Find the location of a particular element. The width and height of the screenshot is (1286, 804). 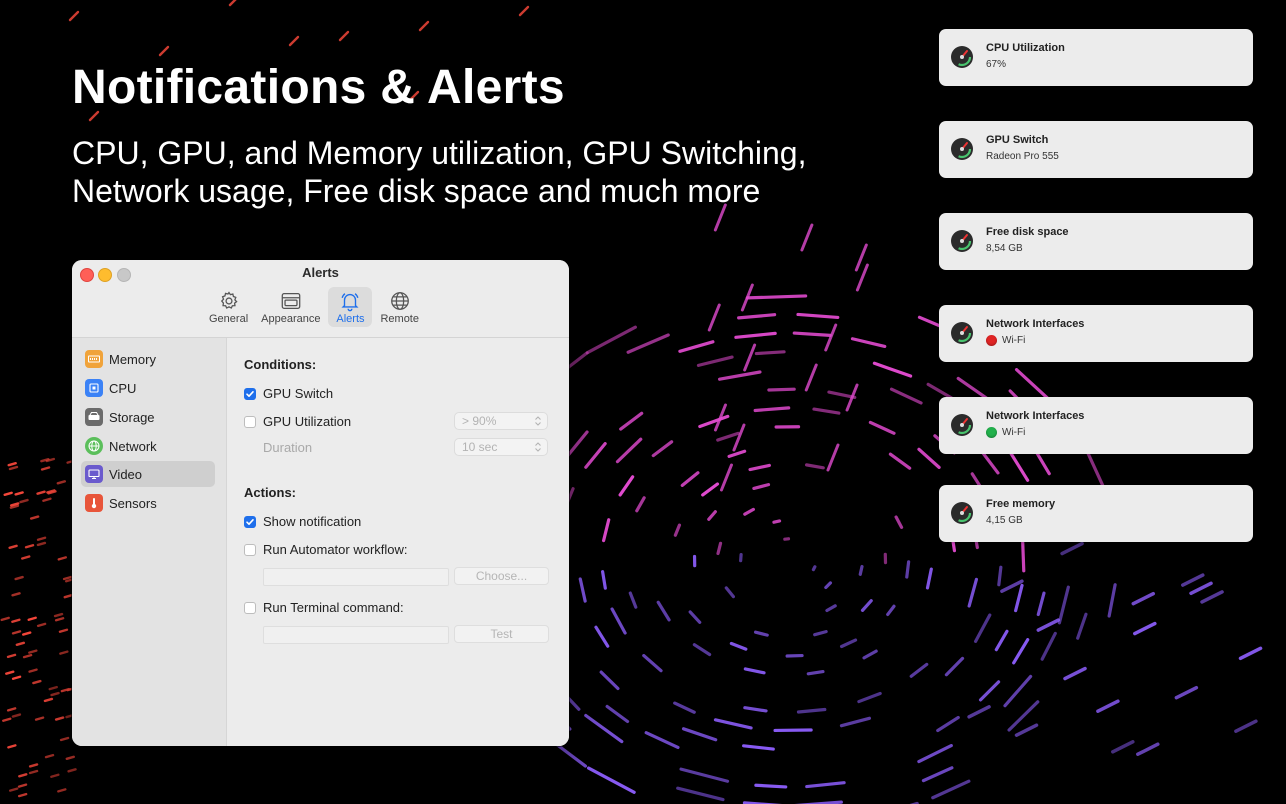

show-notification-label: Show notification is located at coordinates (312, 521).